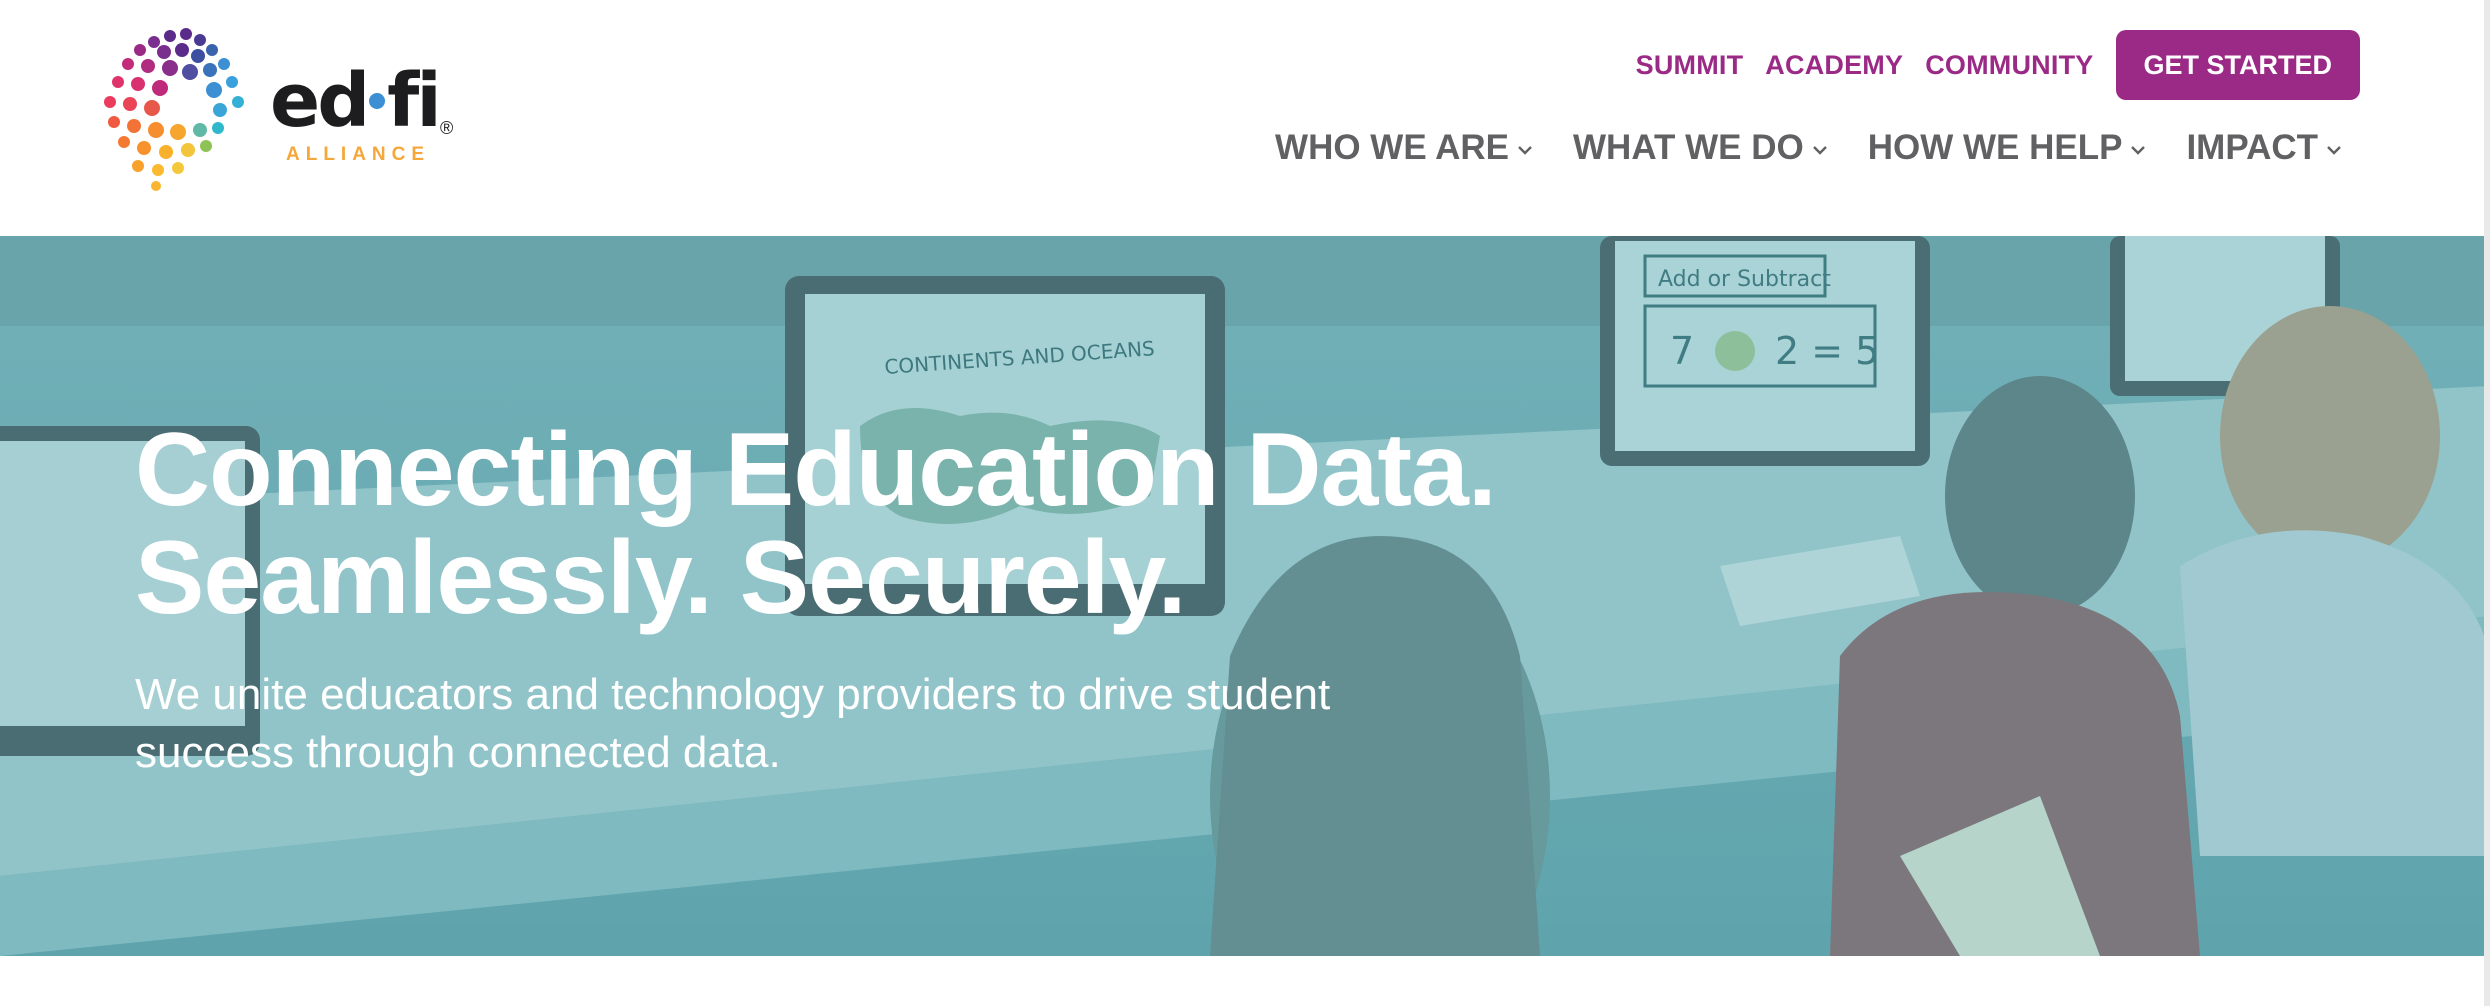 The width and height of the screenshot is (2490, 1006). I want to click on nav-item-label: HOW WE HELP, so click(1995, 147).